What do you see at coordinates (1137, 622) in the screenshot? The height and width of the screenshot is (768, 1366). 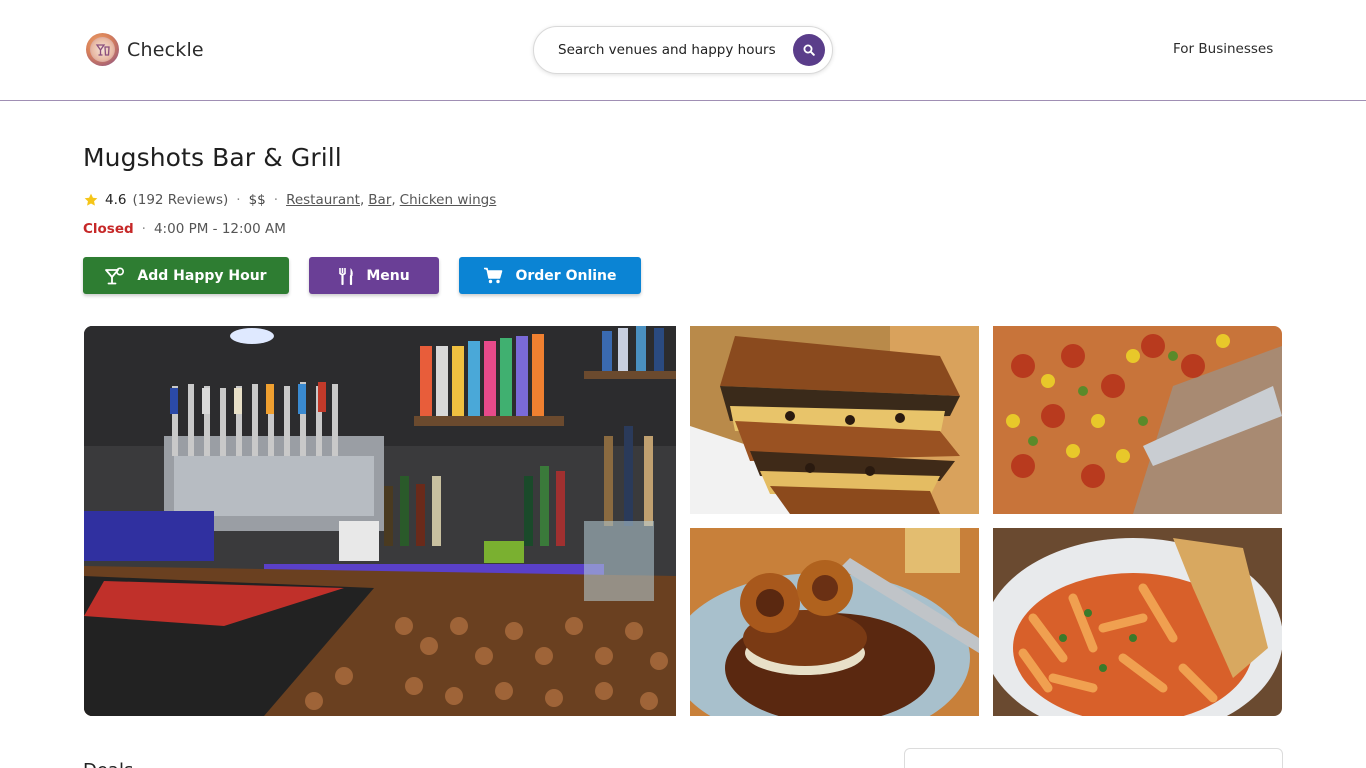 I see `pasta-photo` at bounding box center [1137, 622].